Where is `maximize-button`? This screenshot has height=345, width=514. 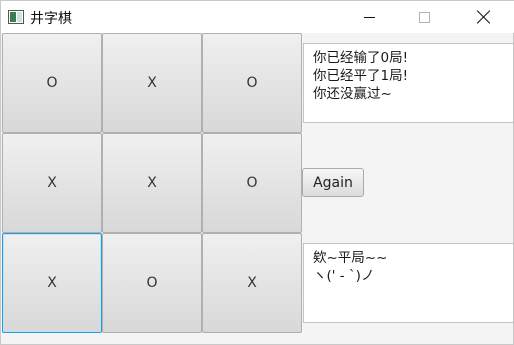 maximize-button is located at coordinates (424, 17).